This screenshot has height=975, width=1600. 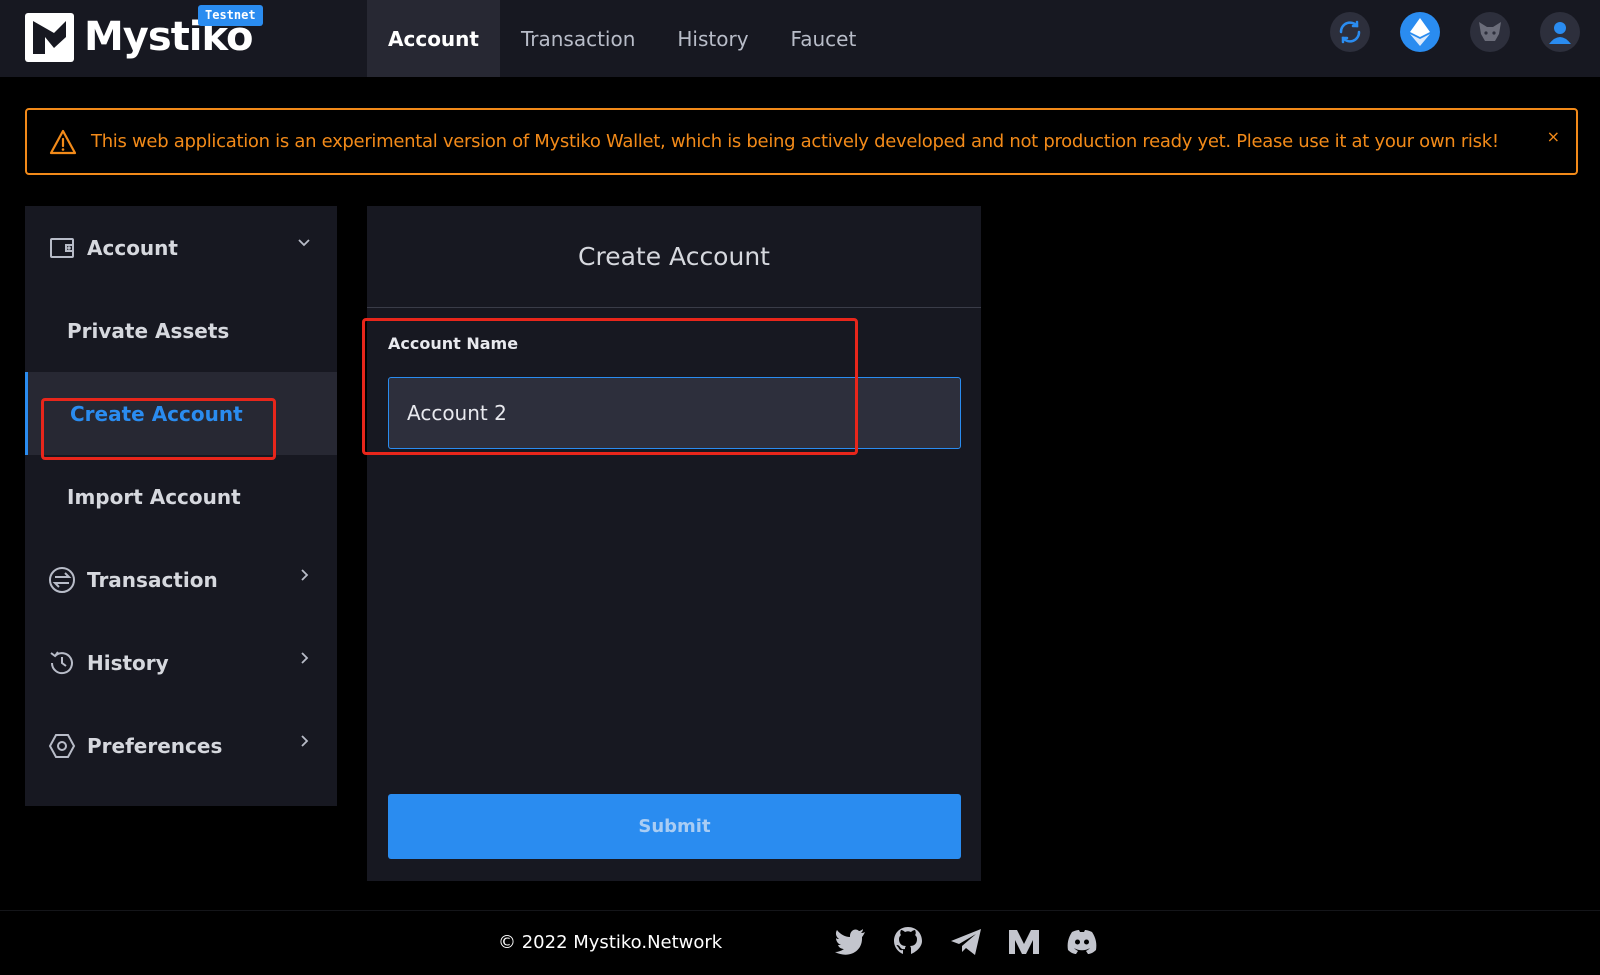 I want to click on main-nav: Account Transaction History Faucet, so click(x=622, y=38).